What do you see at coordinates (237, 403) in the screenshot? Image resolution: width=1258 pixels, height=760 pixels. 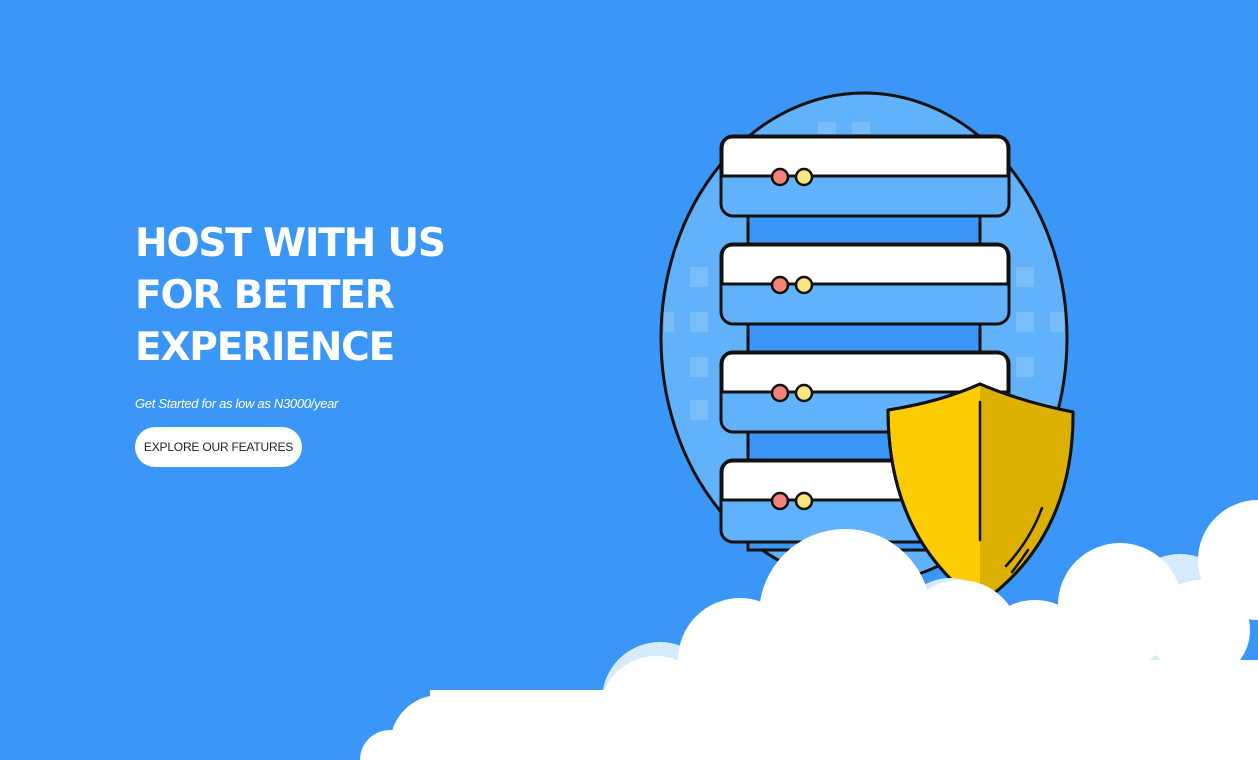 I see `hero-subtitle: Get Started for as low as N3000/year` at bounding box center [237, 403].